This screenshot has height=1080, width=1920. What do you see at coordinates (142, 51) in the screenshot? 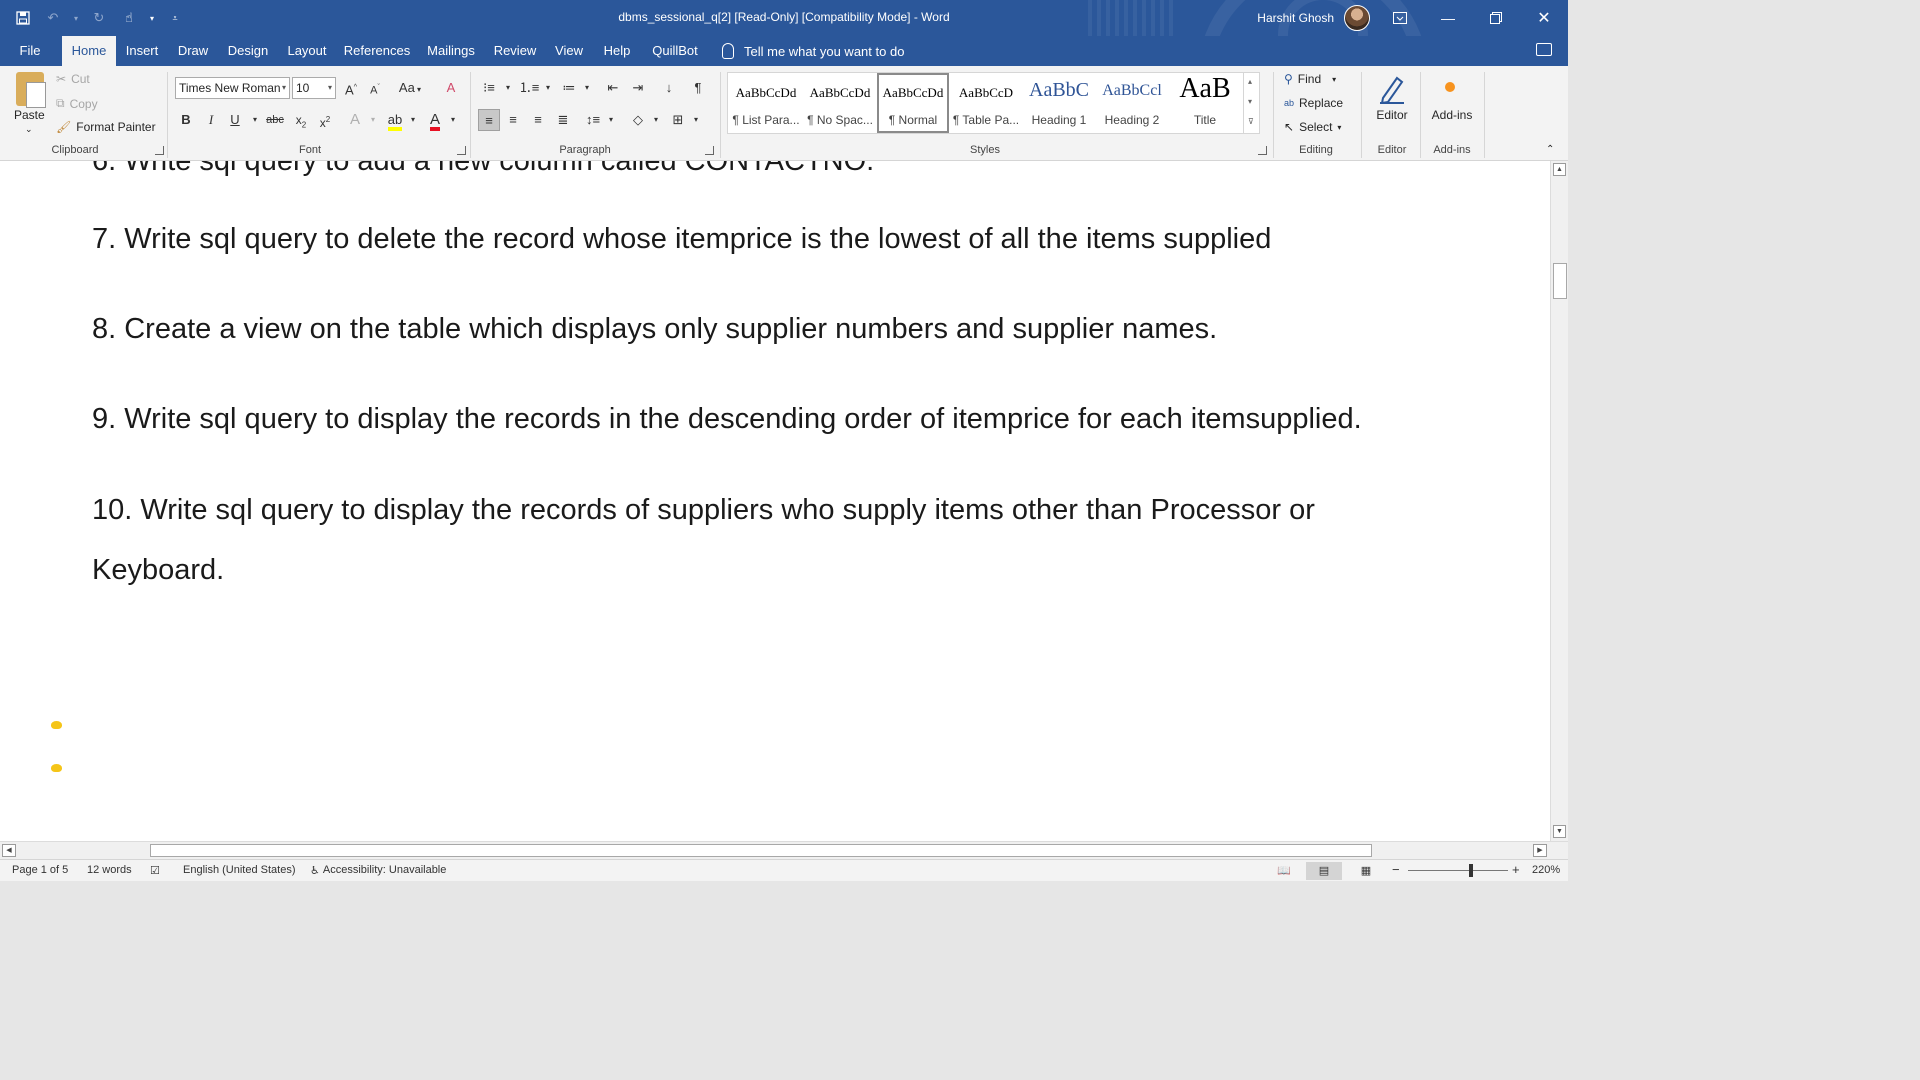
I see `tab-insert: Insert` at bounding box center [142, 51].